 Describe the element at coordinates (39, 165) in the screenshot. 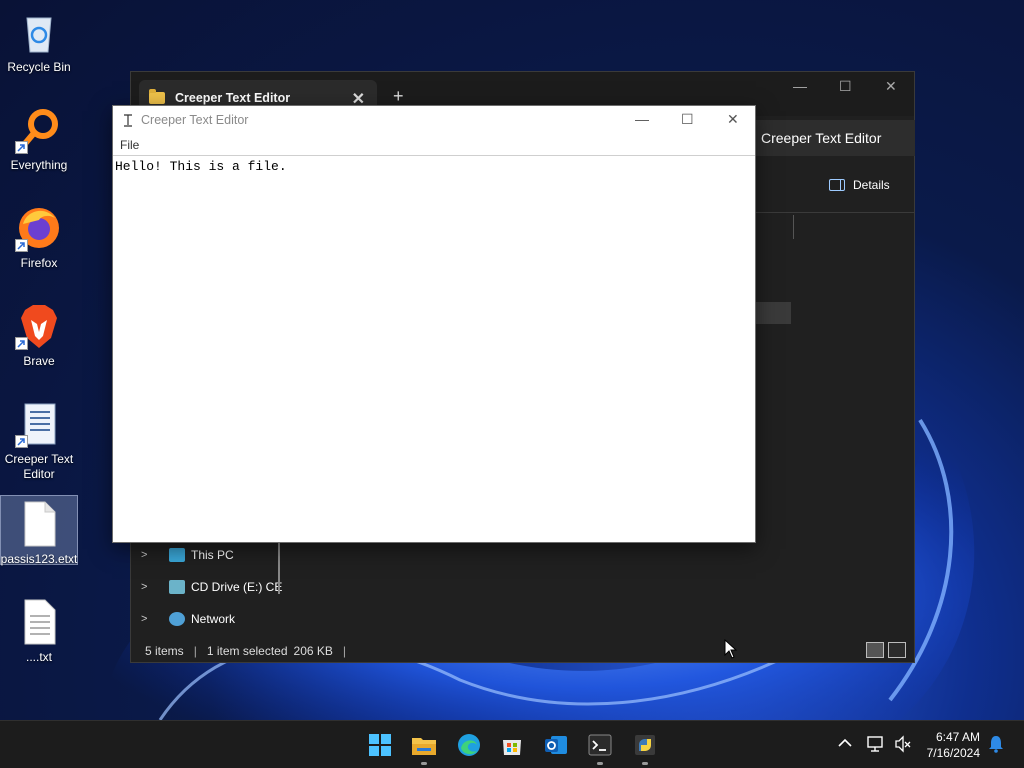

I see `desktop-icon-label: Everything` at that location.